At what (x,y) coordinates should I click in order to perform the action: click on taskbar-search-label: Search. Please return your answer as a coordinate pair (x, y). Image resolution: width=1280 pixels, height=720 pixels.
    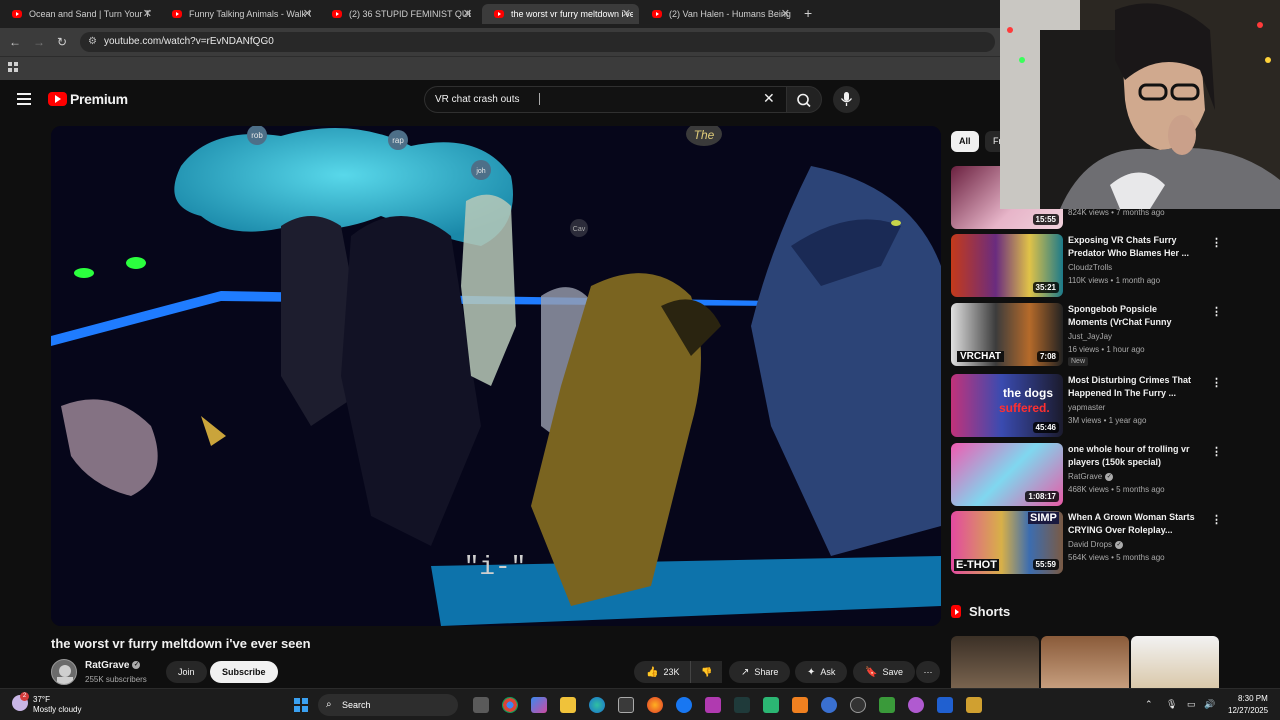
    Looking at the image, I should click on (356, 705).